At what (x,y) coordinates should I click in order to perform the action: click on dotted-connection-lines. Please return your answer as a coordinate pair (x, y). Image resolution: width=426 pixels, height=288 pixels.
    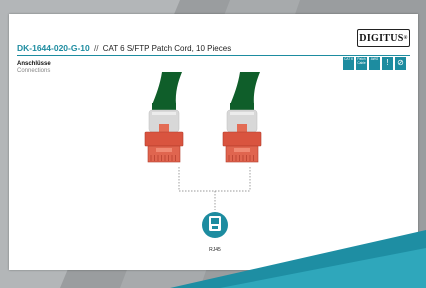
    Looking at the image, I should click on (214, 188).